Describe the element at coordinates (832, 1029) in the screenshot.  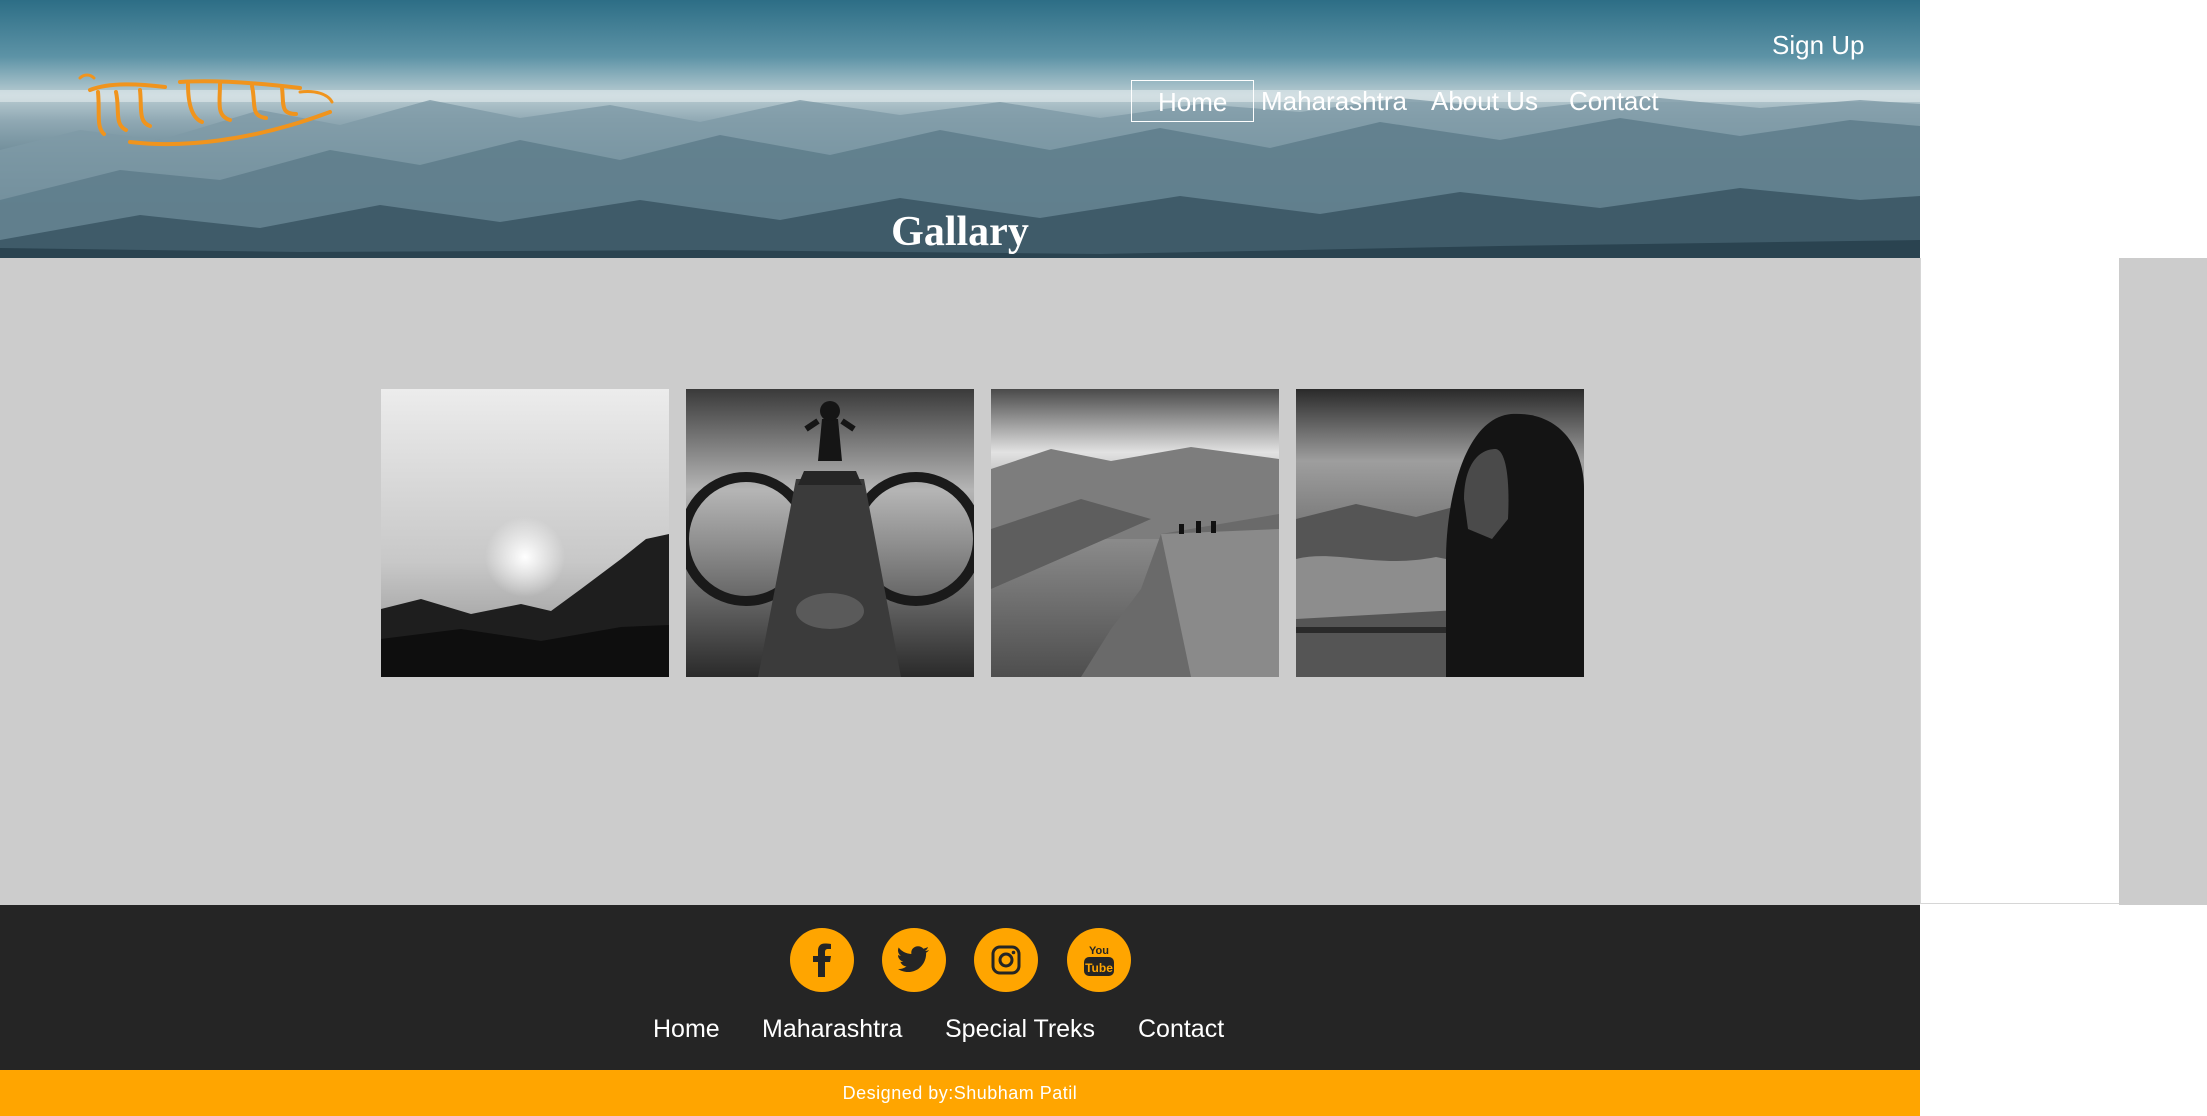
I see `footer-link-maharashtra: Maharashtra` at that location.